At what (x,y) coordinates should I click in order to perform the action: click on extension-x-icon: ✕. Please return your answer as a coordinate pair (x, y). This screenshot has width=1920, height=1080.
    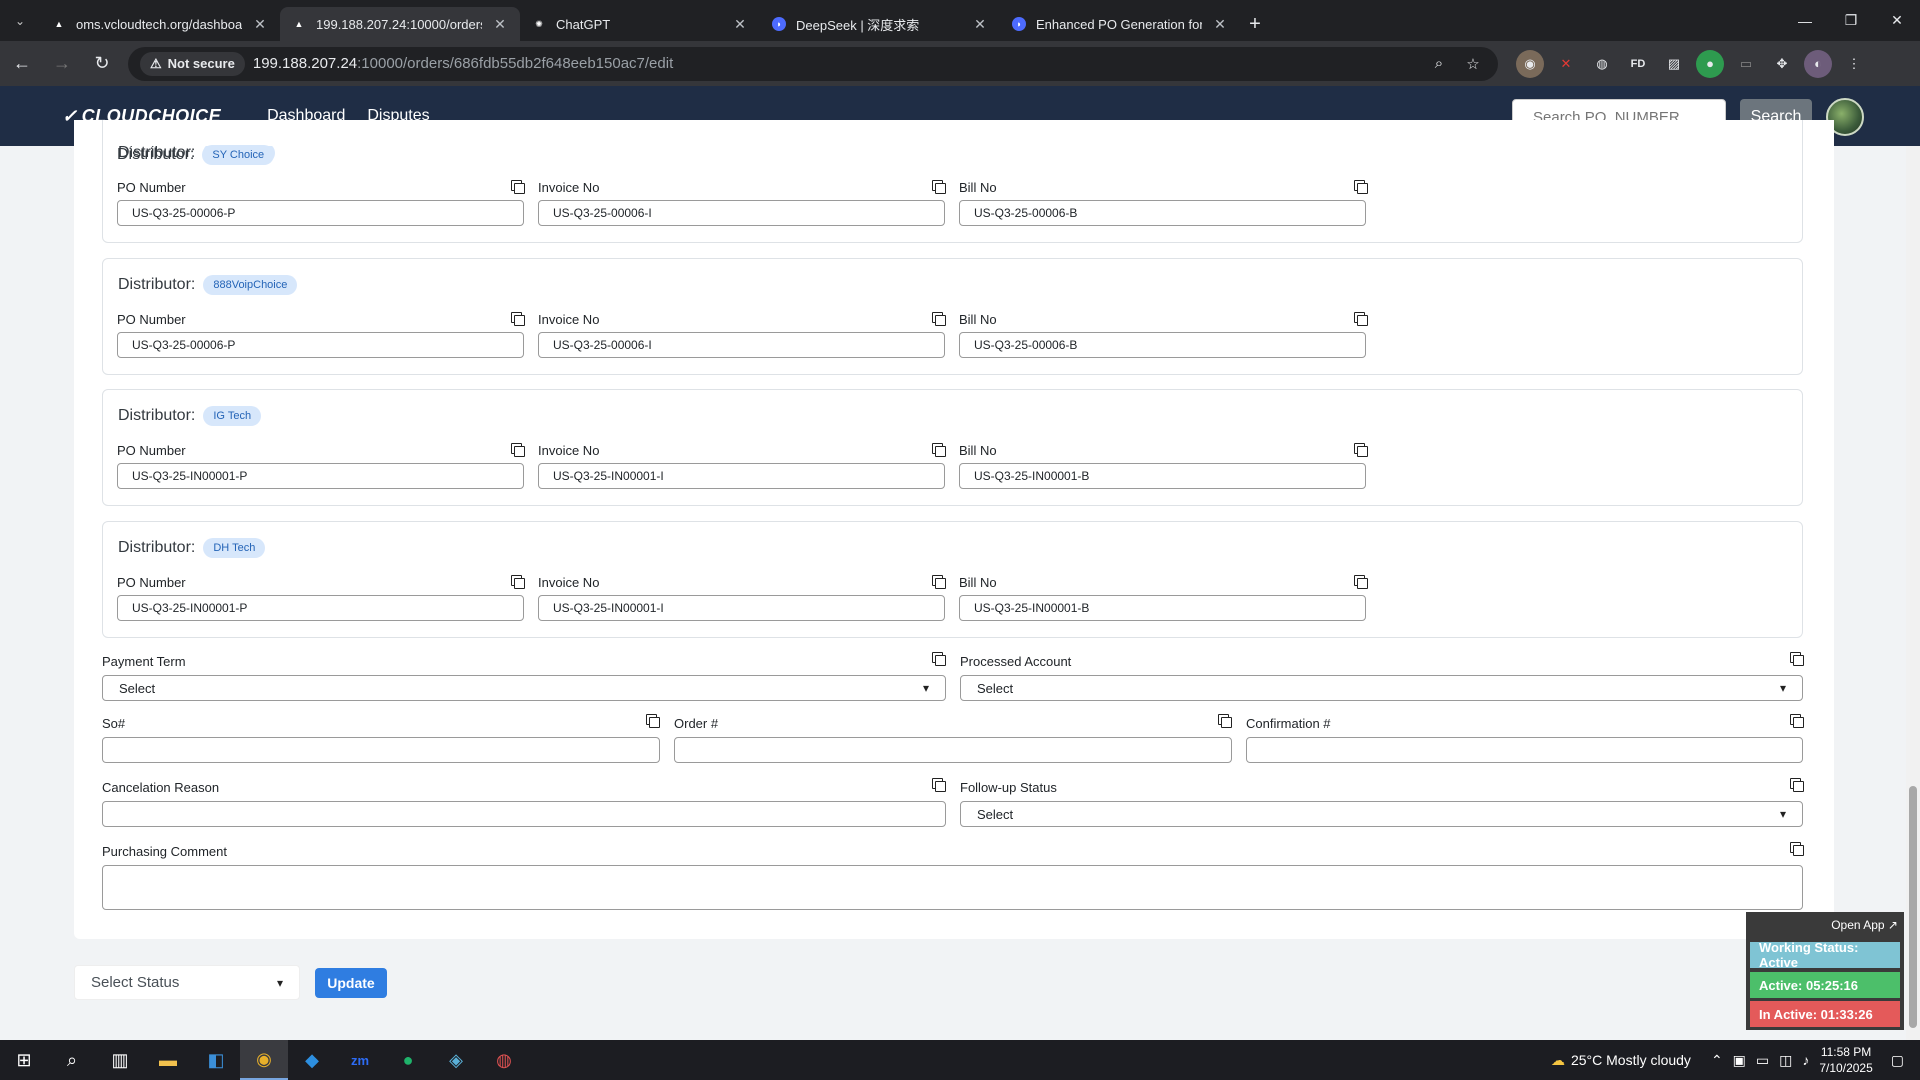
    Looking at the image, I should click on (1566, 64).